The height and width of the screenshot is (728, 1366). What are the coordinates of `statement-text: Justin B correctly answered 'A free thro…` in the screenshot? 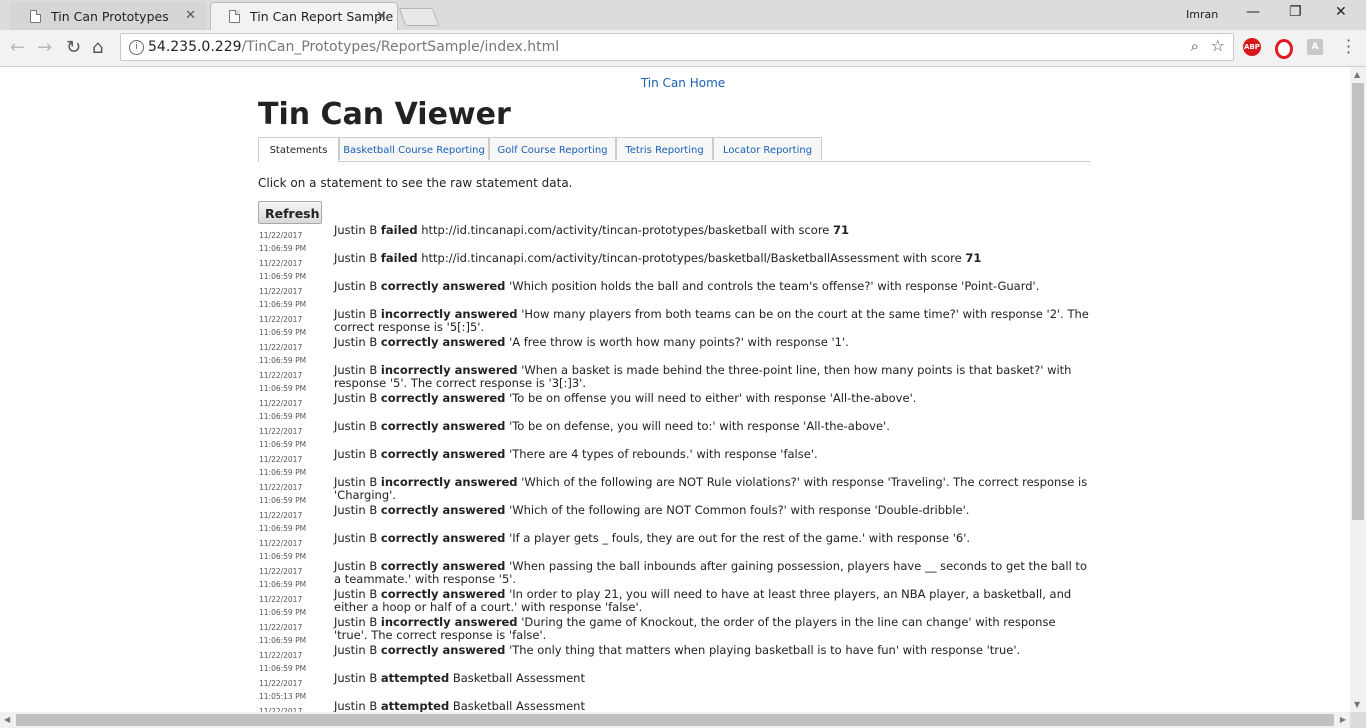 It's located at (712, 342).